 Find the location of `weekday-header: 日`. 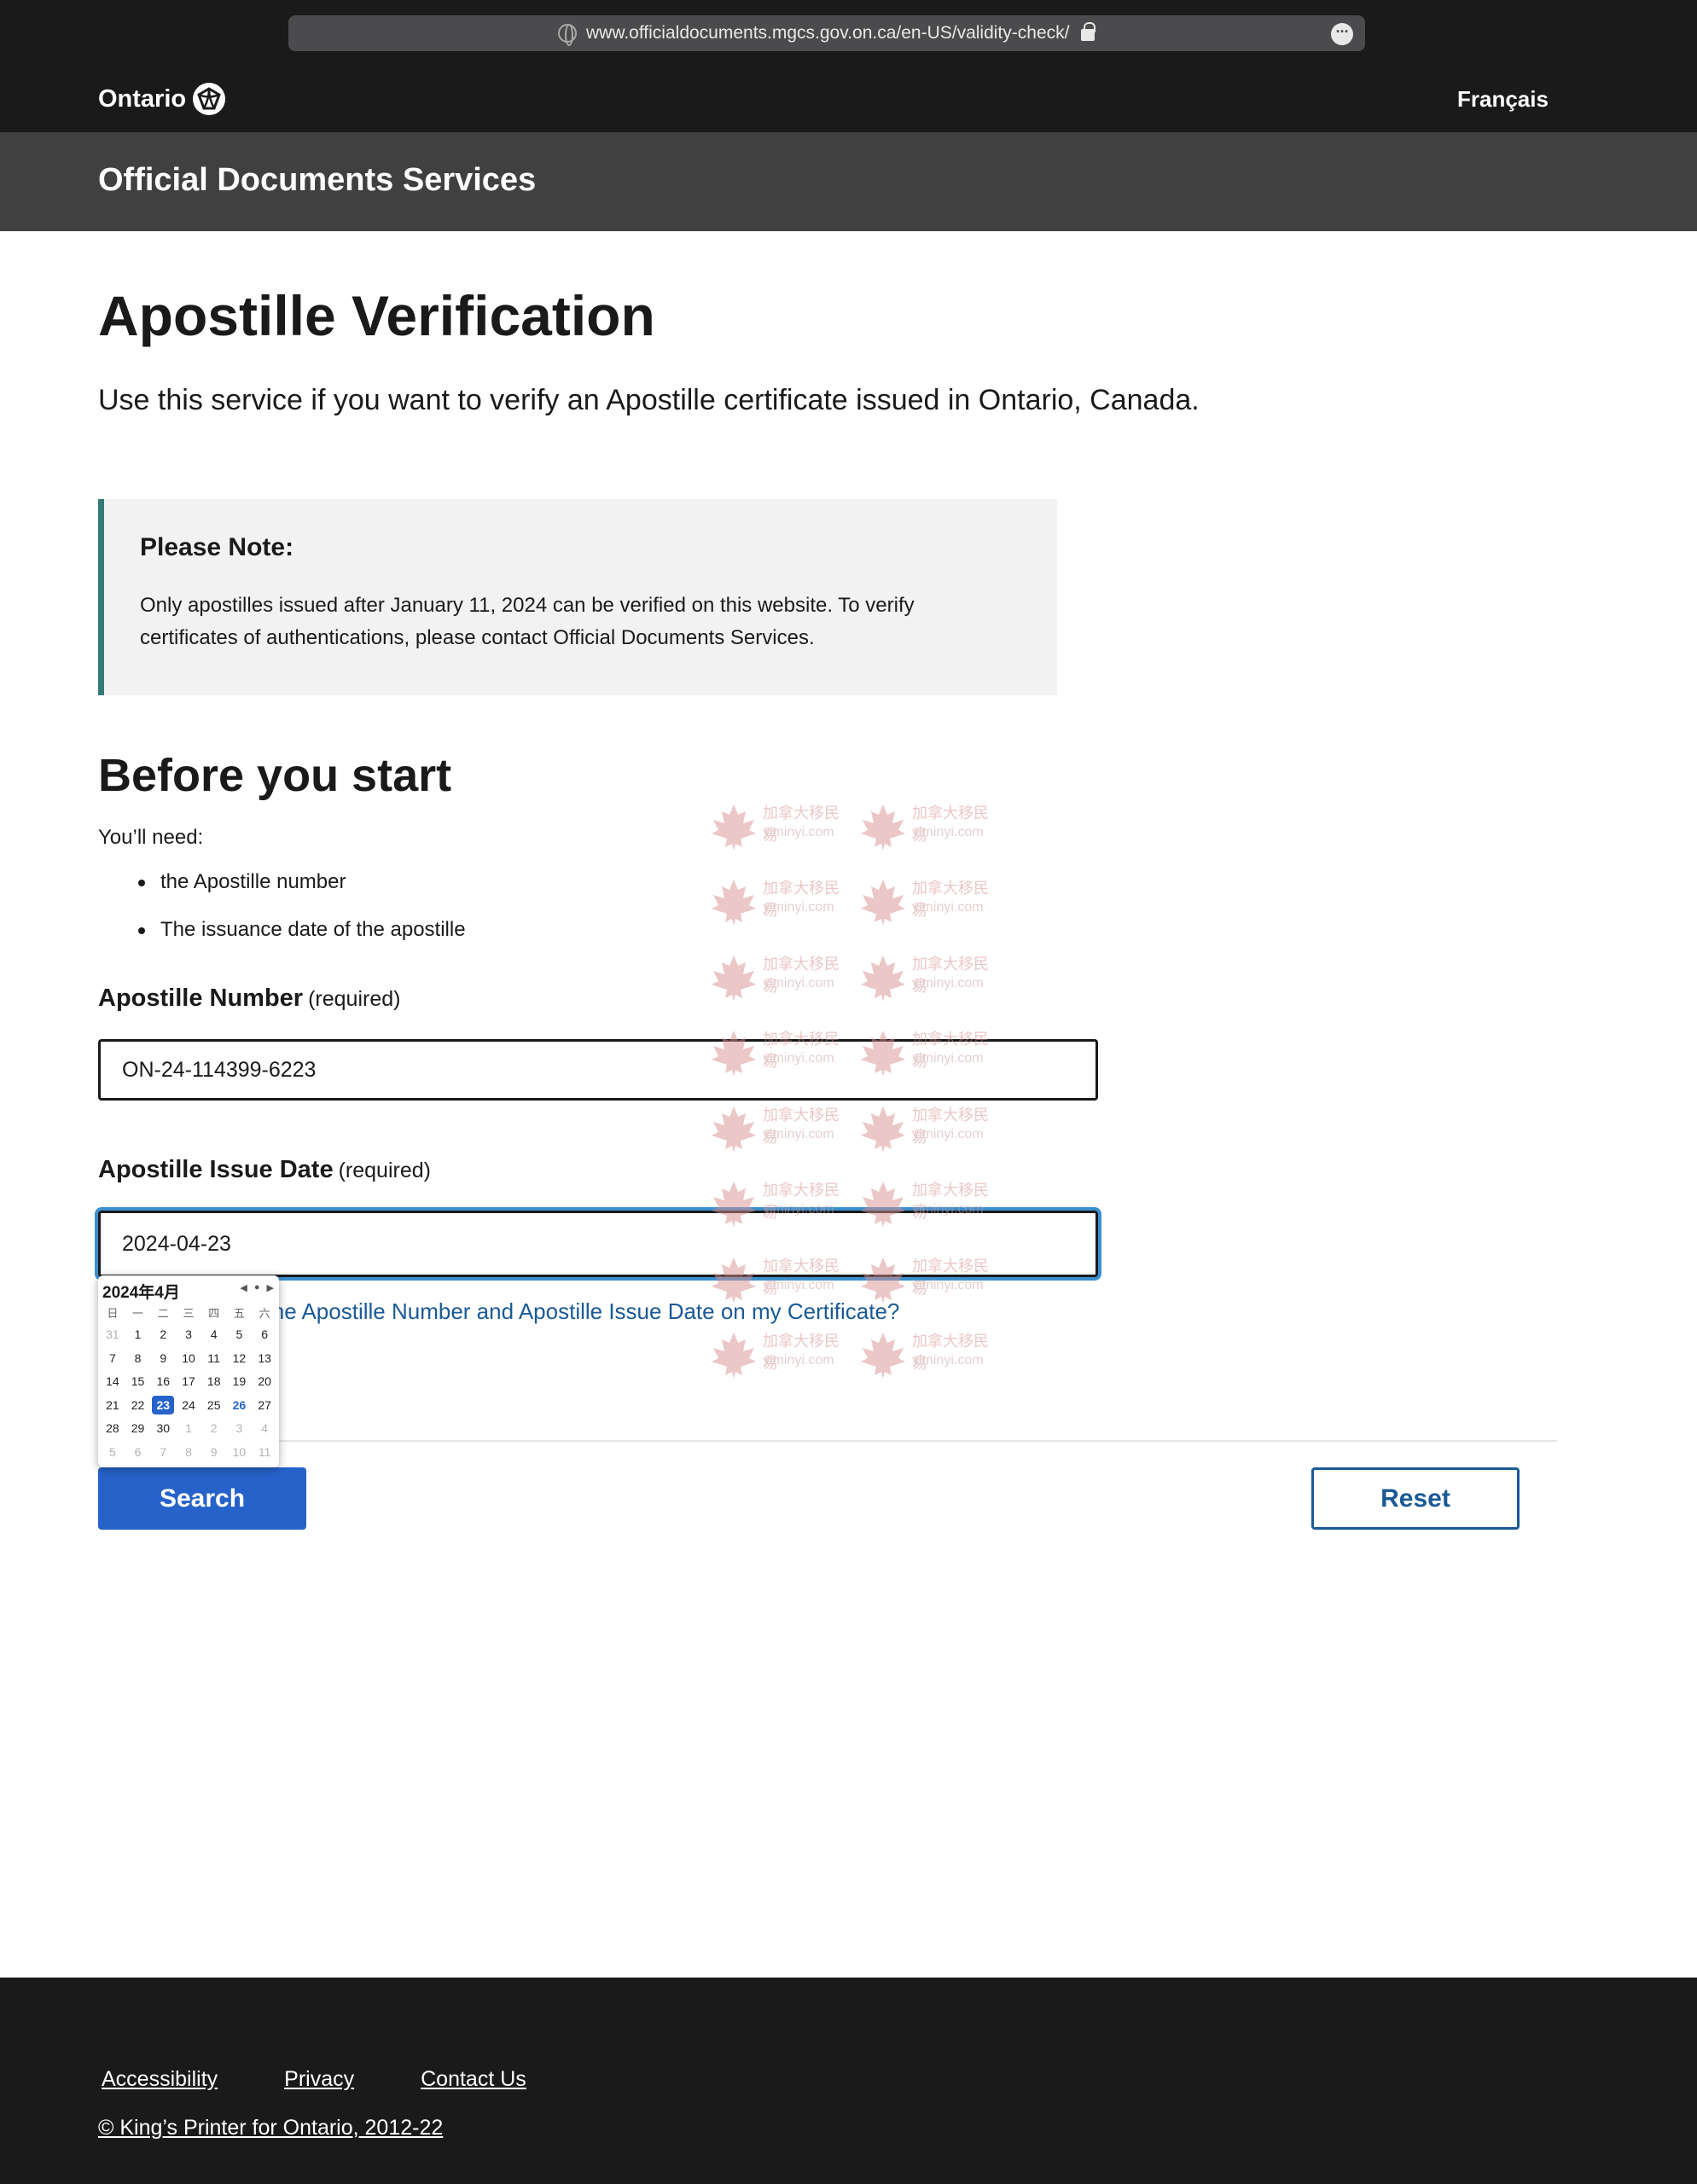

weekday-header: 日 is located at coordinates (113, 1314).